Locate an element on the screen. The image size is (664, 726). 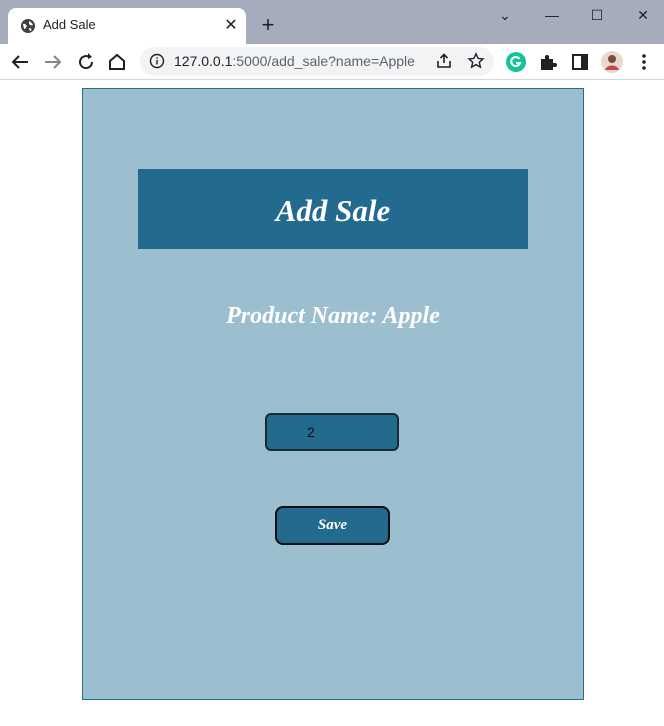
address-bar: 127.0.0.1:5000/add_sale?name=Apple is located at coordinates (317, 61).